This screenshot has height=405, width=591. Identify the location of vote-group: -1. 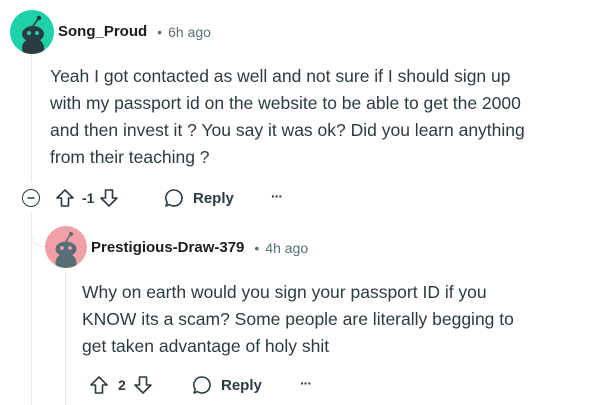
(87, 198).